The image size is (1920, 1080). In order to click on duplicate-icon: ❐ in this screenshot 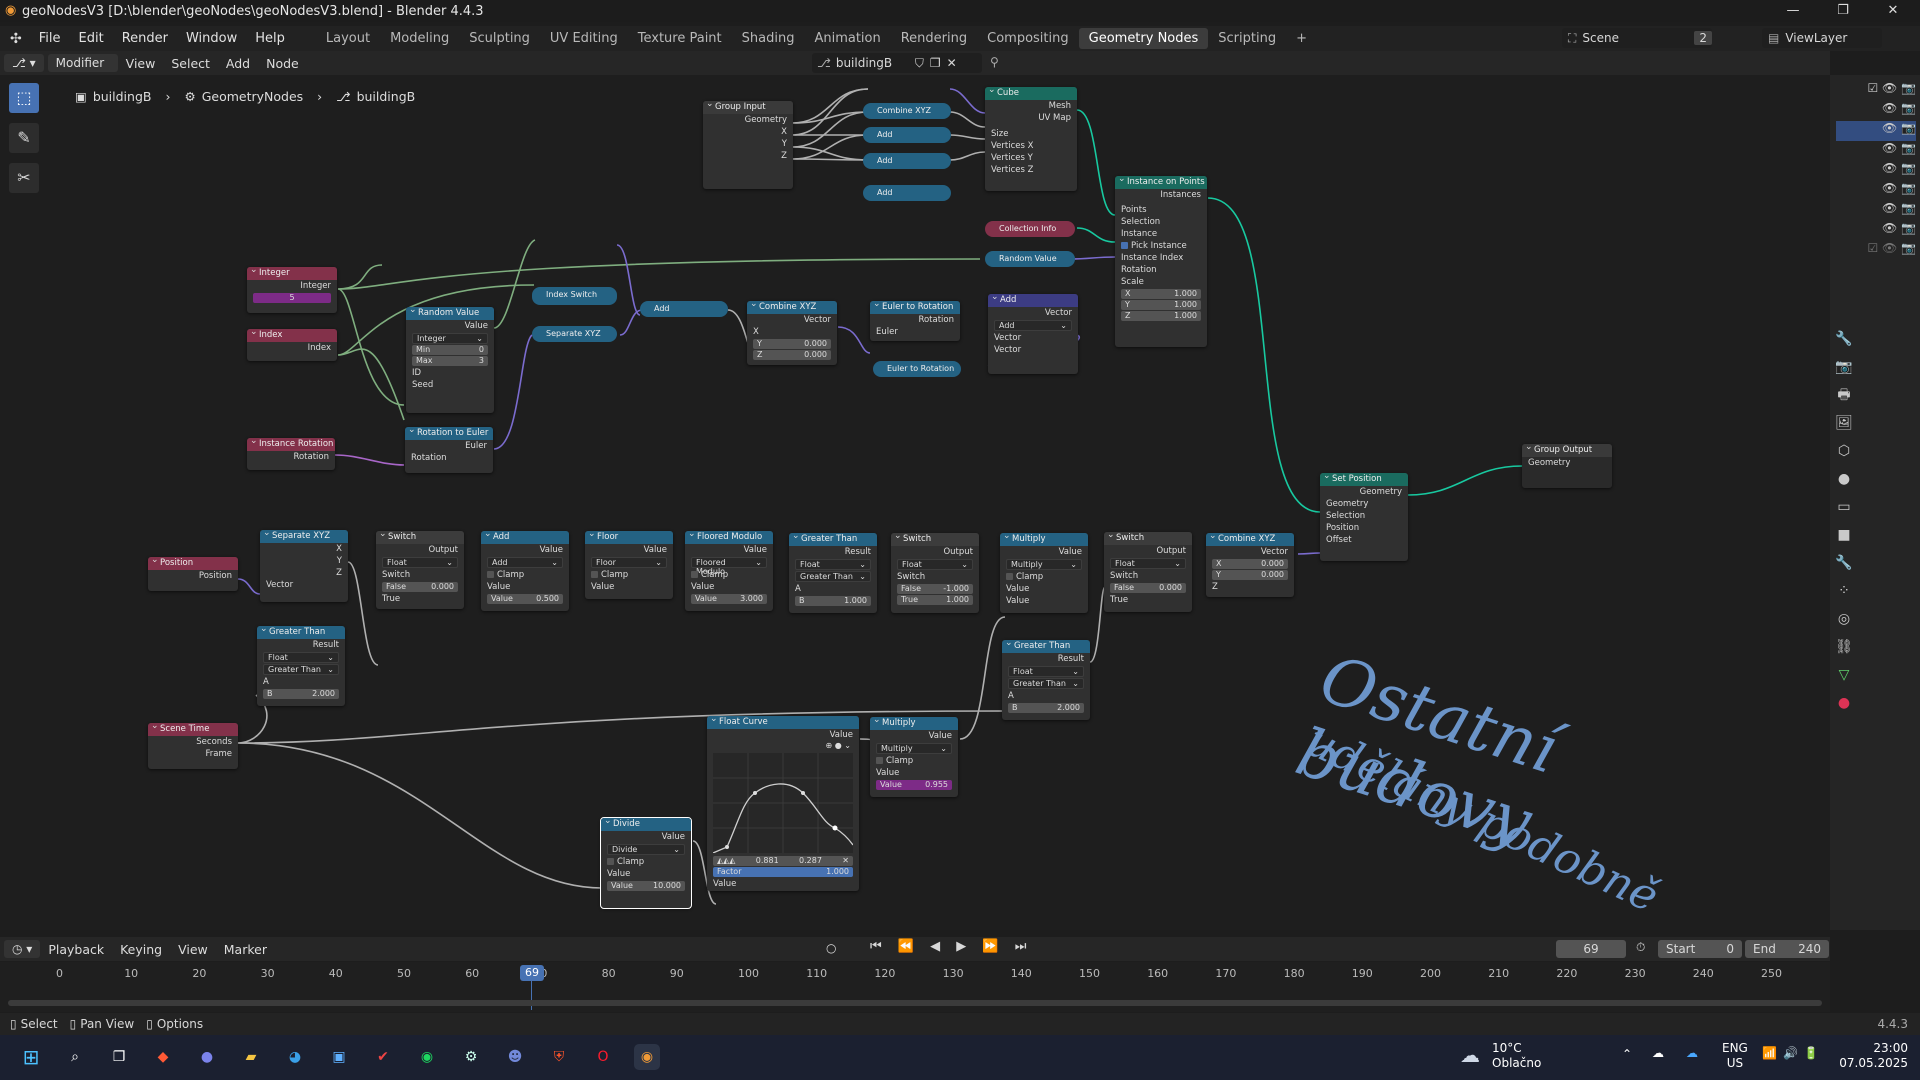, I will do `click(935, 63)`.